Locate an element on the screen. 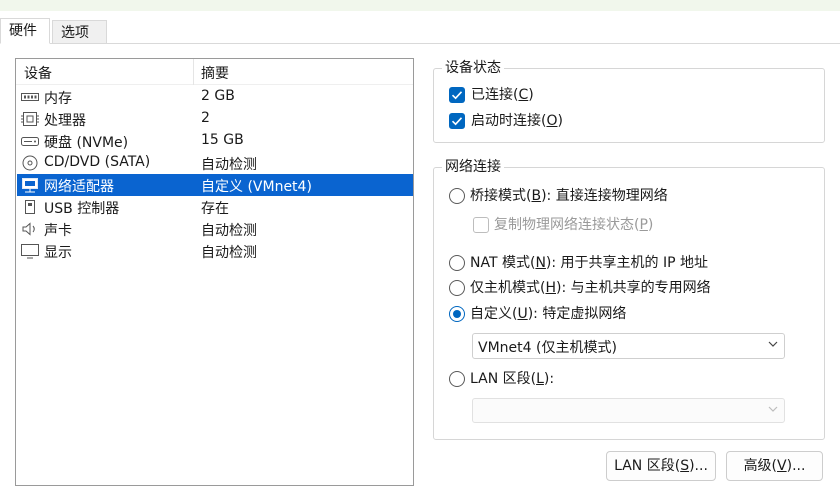 Image resolution: width=840 pixels, height=486 pixels. device-summary: 15 GB is located at coordinates (222, 140).